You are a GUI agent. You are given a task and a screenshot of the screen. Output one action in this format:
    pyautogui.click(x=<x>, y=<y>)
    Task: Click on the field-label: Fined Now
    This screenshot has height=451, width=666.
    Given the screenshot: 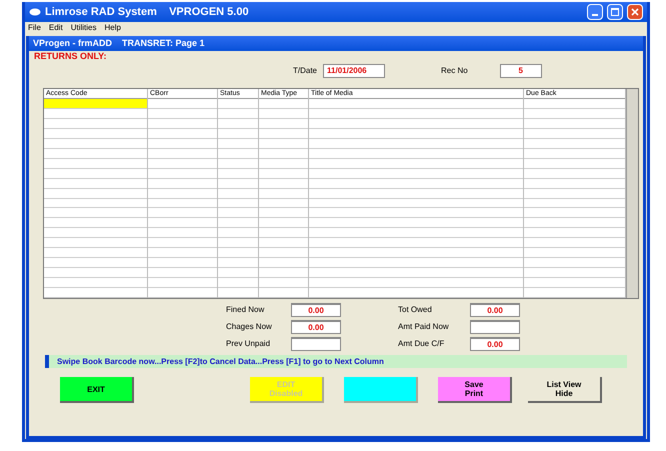 What is the action you would take?
    pyautogui.click(x=246, y=310)
    